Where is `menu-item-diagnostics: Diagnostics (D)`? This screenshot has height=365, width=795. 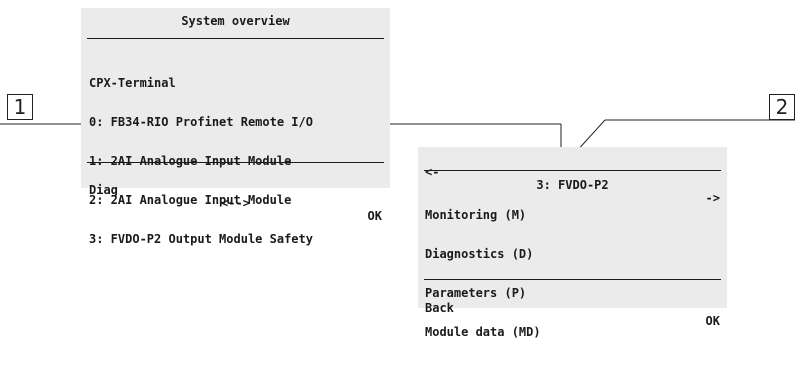
menu-item-diagnostics: Diagnostics (D) is located at coordinates (483, 254).